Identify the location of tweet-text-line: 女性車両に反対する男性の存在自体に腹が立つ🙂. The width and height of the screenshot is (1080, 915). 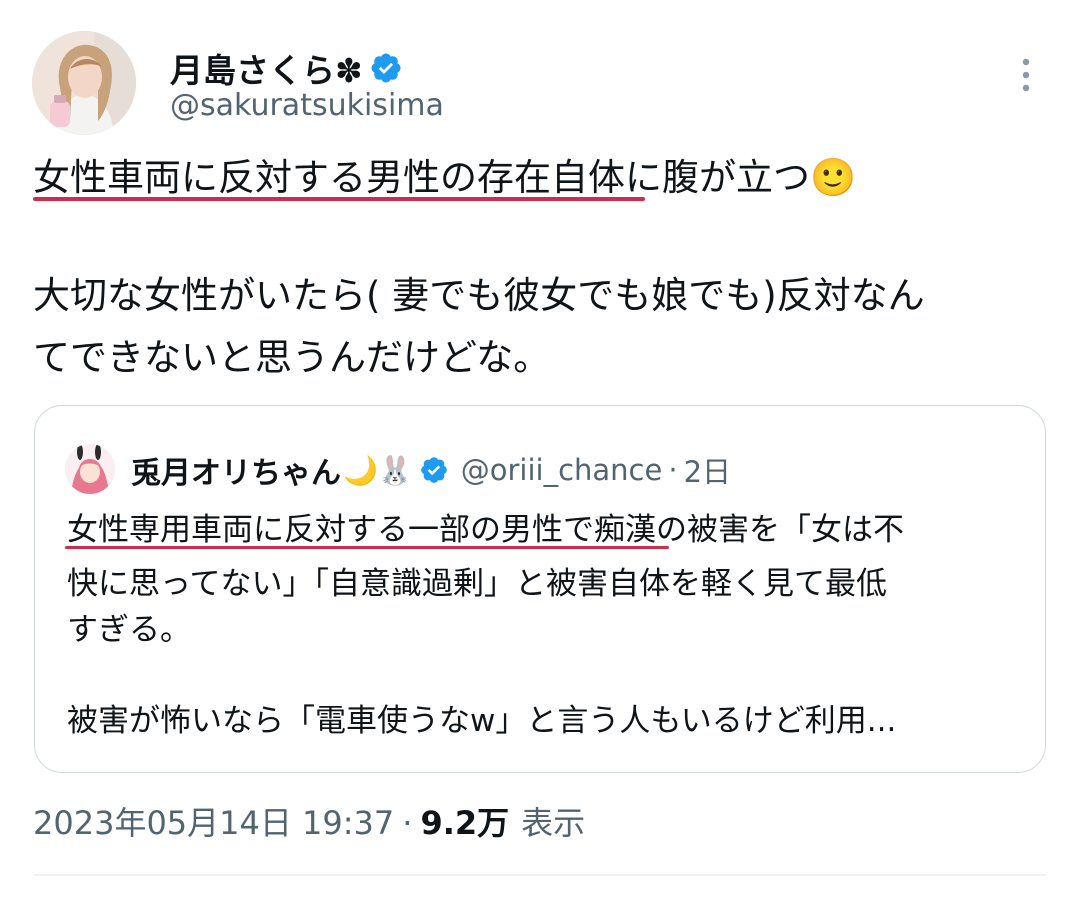
(445, 177).